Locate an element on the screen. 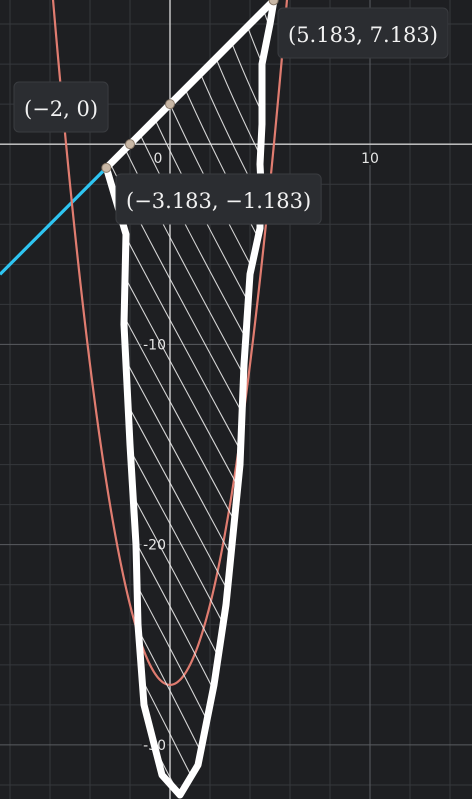 The width and height of the screenshot is (472, 799). point-label: (5.183, 7.183) is located at coordinates (363, 33).